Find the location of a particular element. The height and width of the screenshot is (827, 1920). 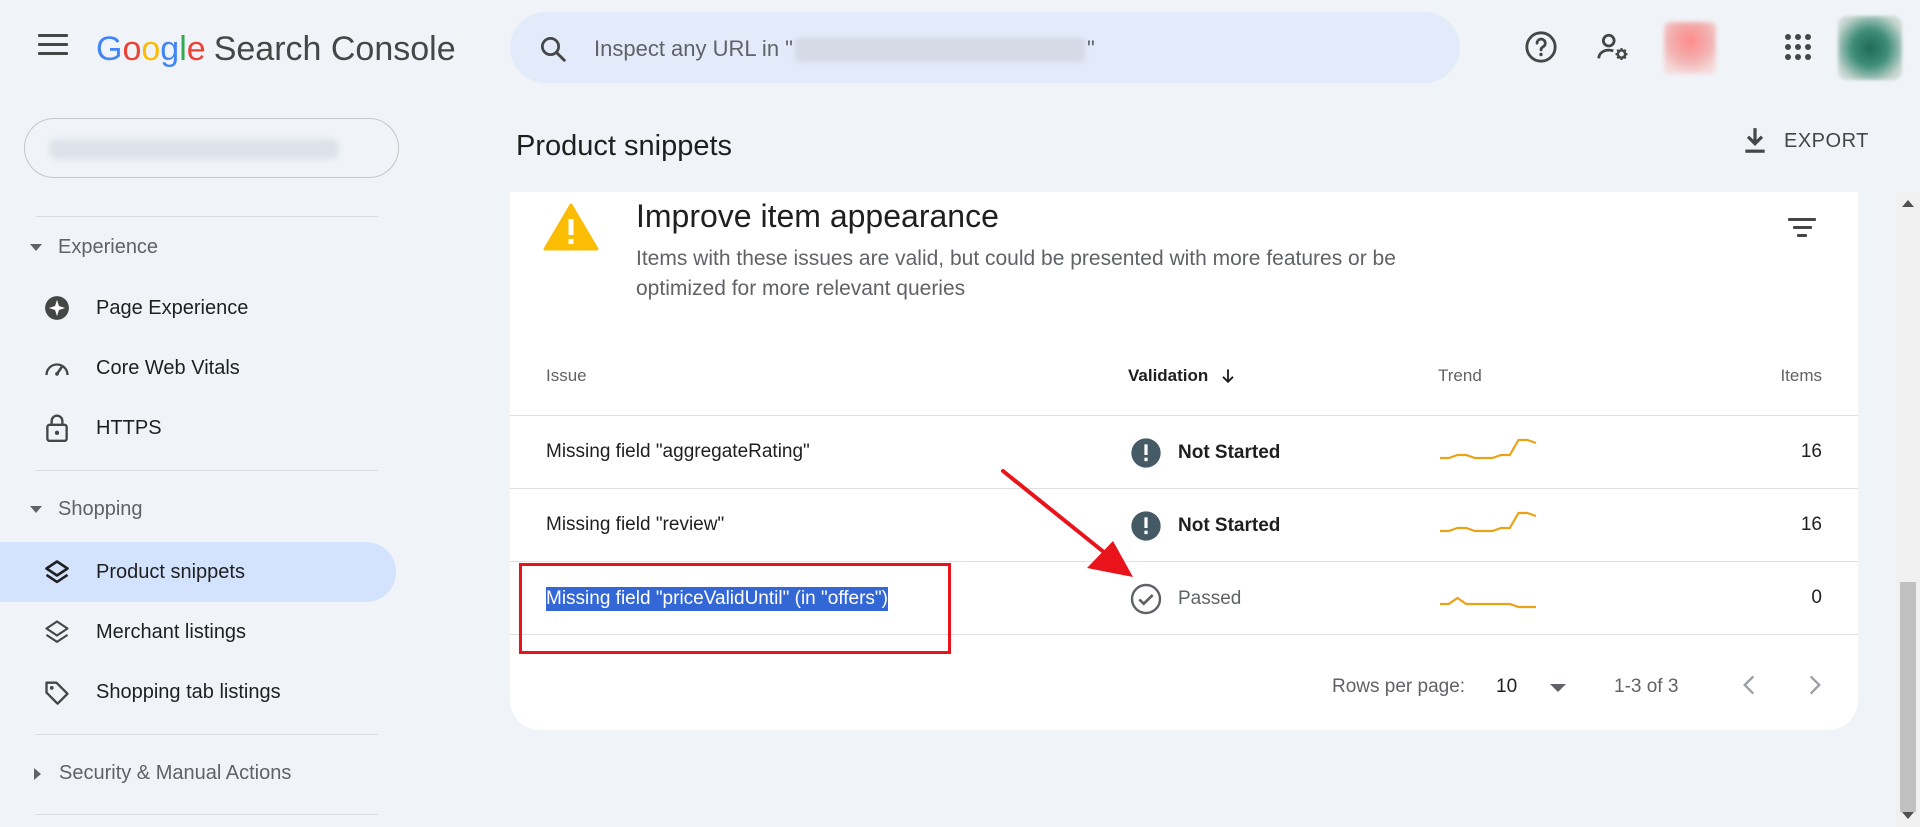

sidebar-item-label: Core Web Vitals is located at coordinates (168, 367).